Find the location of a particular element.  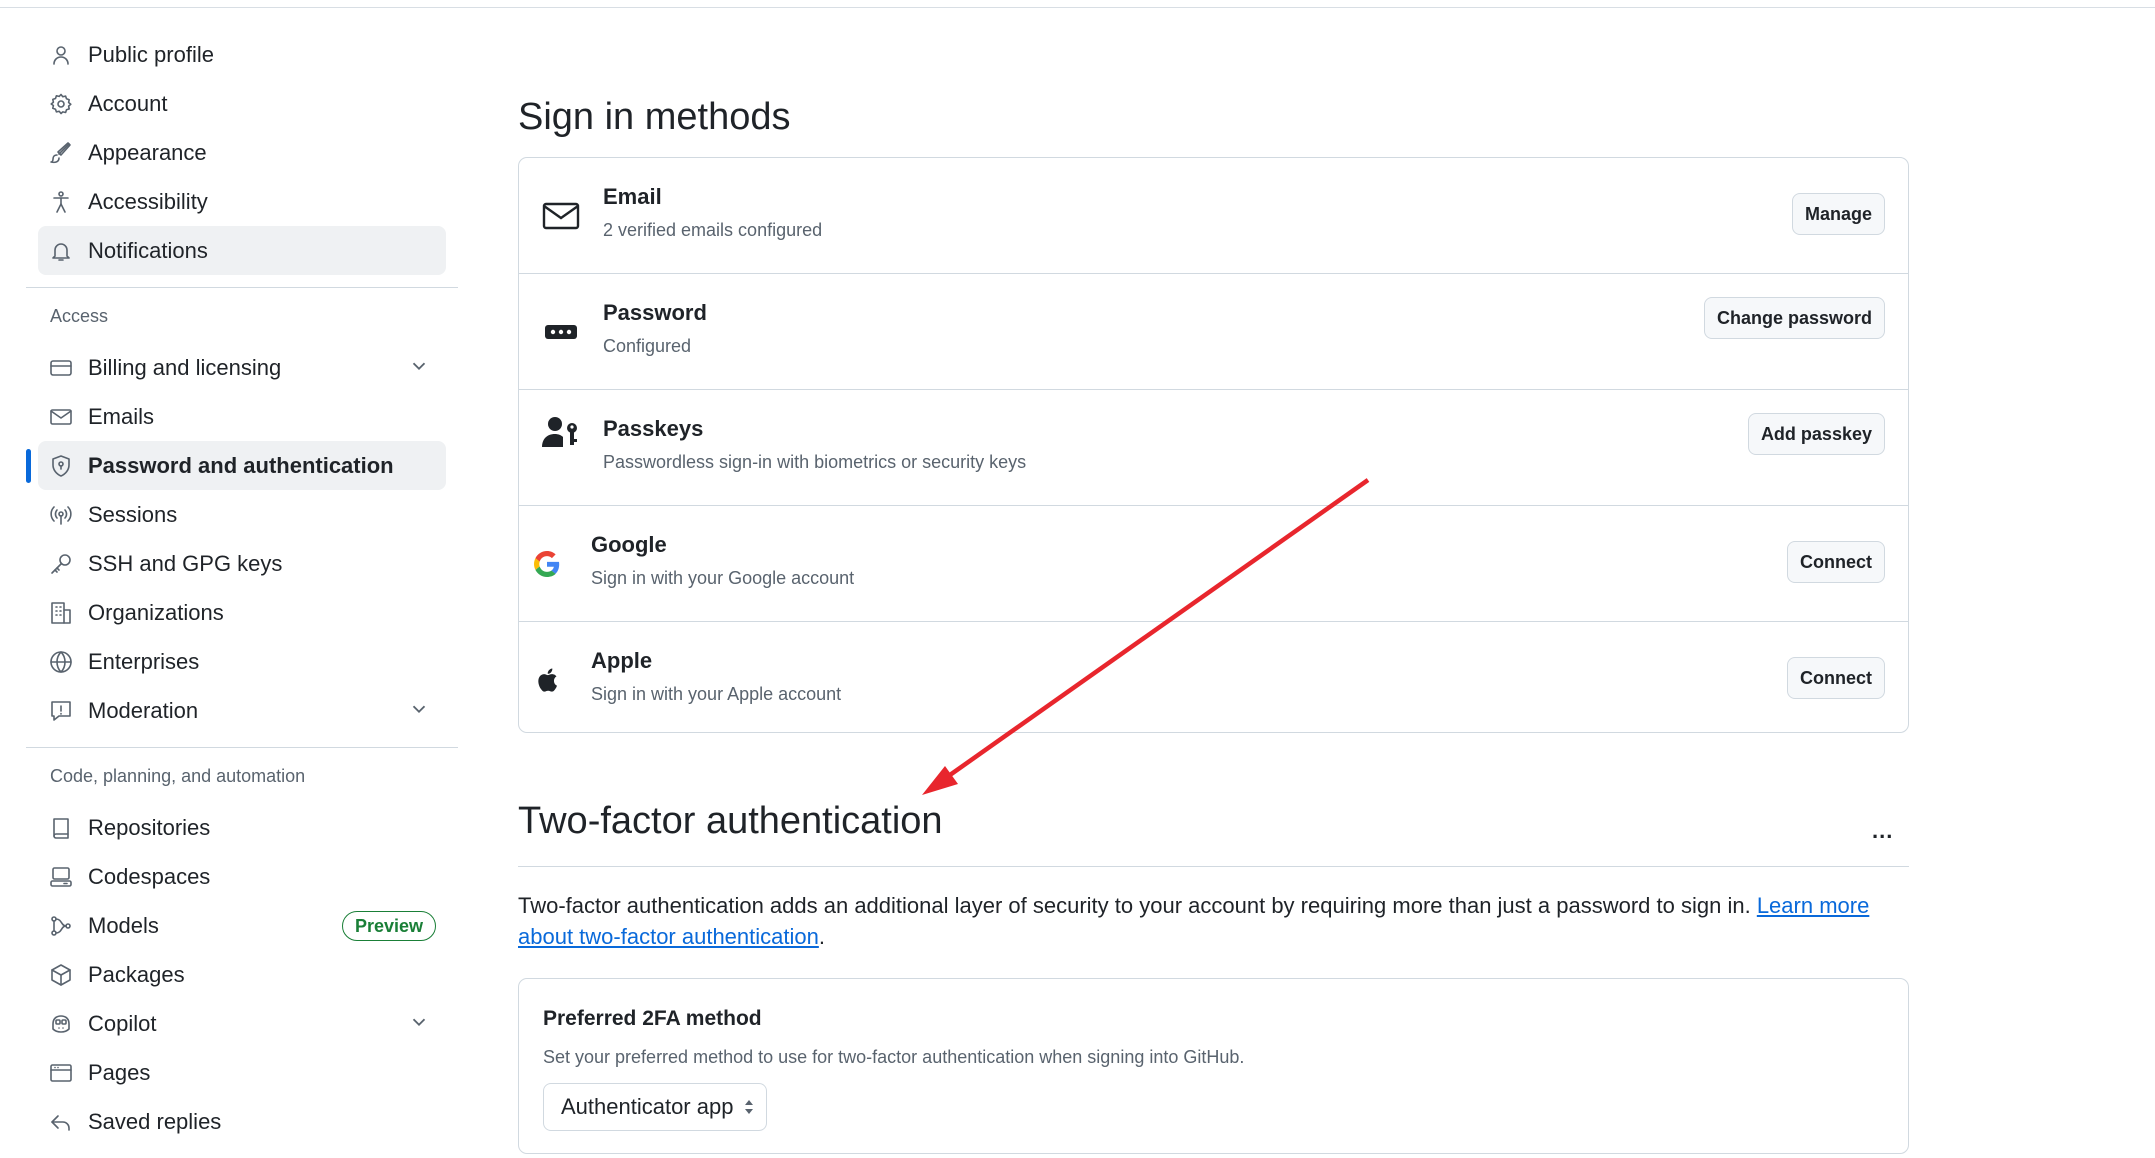

sidebar-item-repositories: Repositories is located at coordinates (242, 827).